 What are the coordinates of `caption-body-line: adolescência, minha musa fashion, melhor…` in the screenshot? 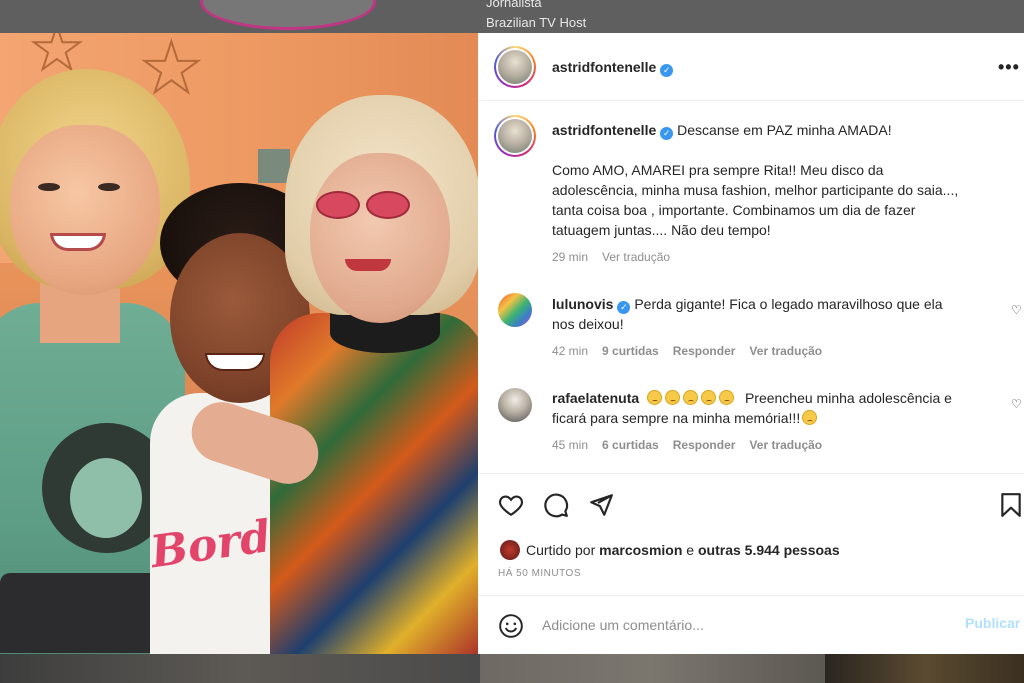 It's located at (755, 190).